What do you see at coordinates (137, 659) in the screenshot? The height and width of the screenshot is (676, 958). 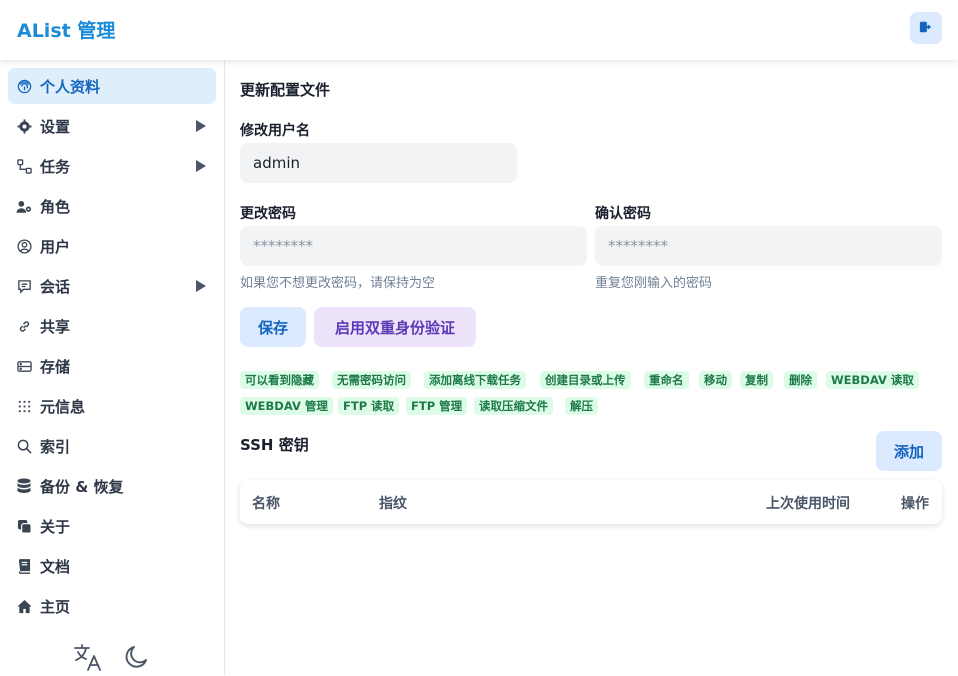 I see `moon-icon` at bounding box center [137, 659].